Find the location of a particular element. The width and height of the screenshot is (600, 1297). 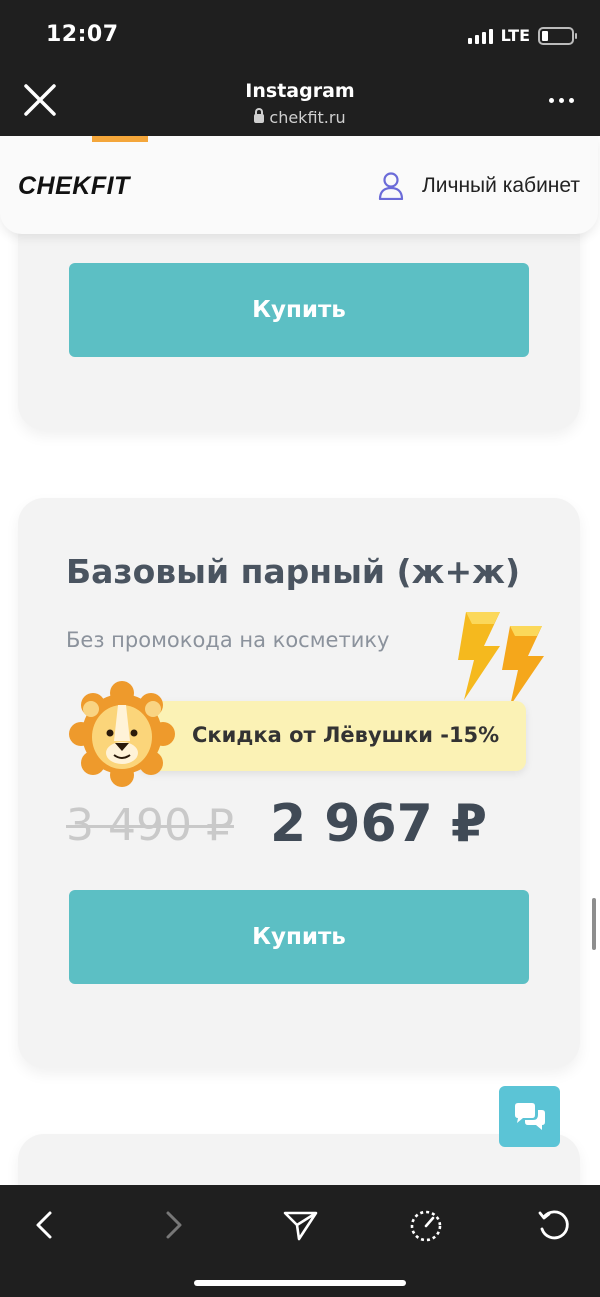

account-link: Личный кабинет is located at coordinates (479, 186).